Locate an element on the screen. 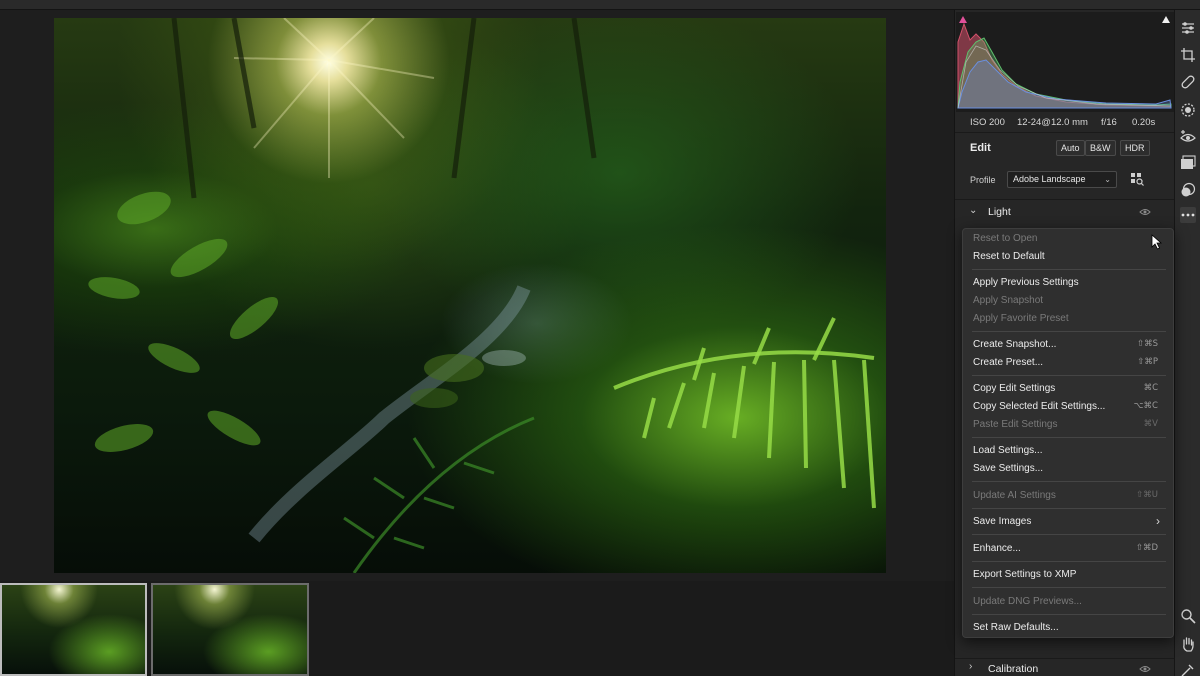  menu-item-reset-to-default: Reset to Default is located at coordinates (1068, 257).